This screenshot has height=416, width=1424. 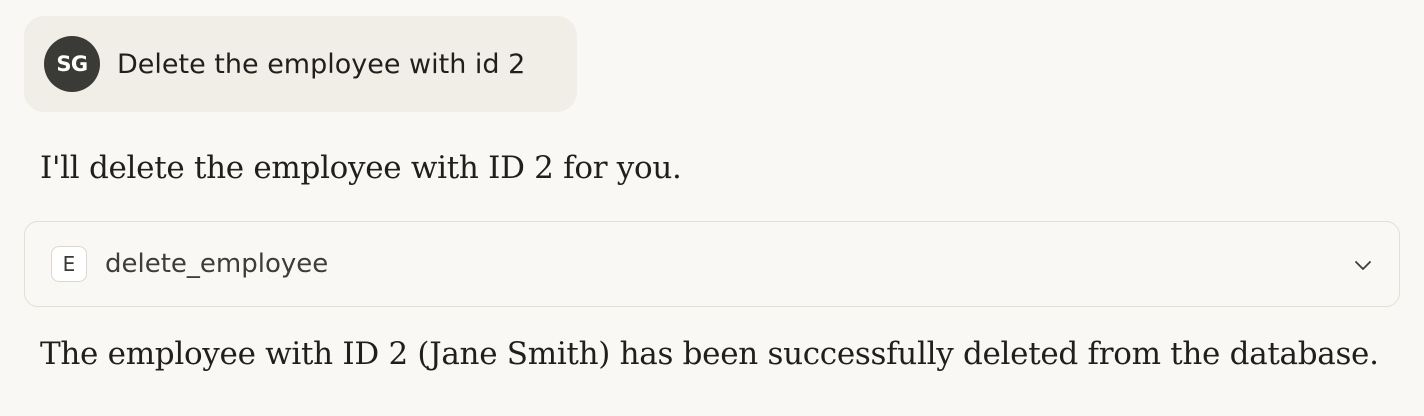 What do you see at coordinates (217, 264) in the screenshot?
I see `tool-call-name: delete_employee` at bounding box center [217, 264].